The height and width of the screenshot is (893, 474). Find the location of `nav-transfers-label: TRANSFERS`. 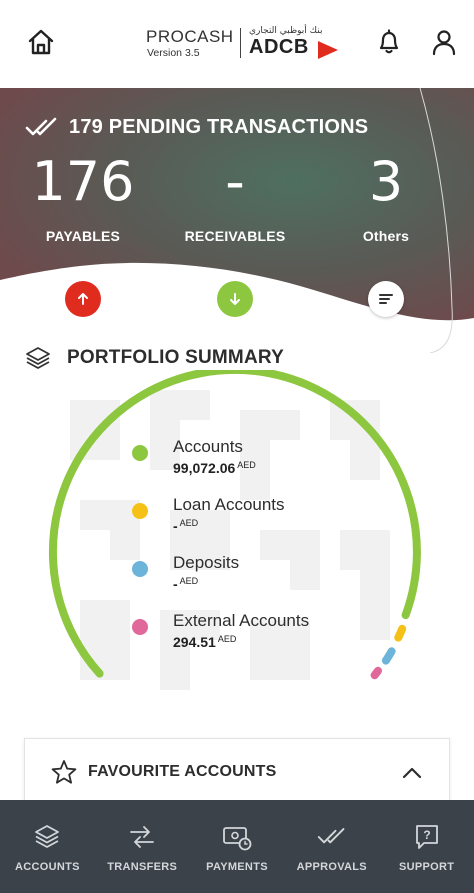

nav-transfers-label: TRANSFERS is located at coordinates (142, 867).